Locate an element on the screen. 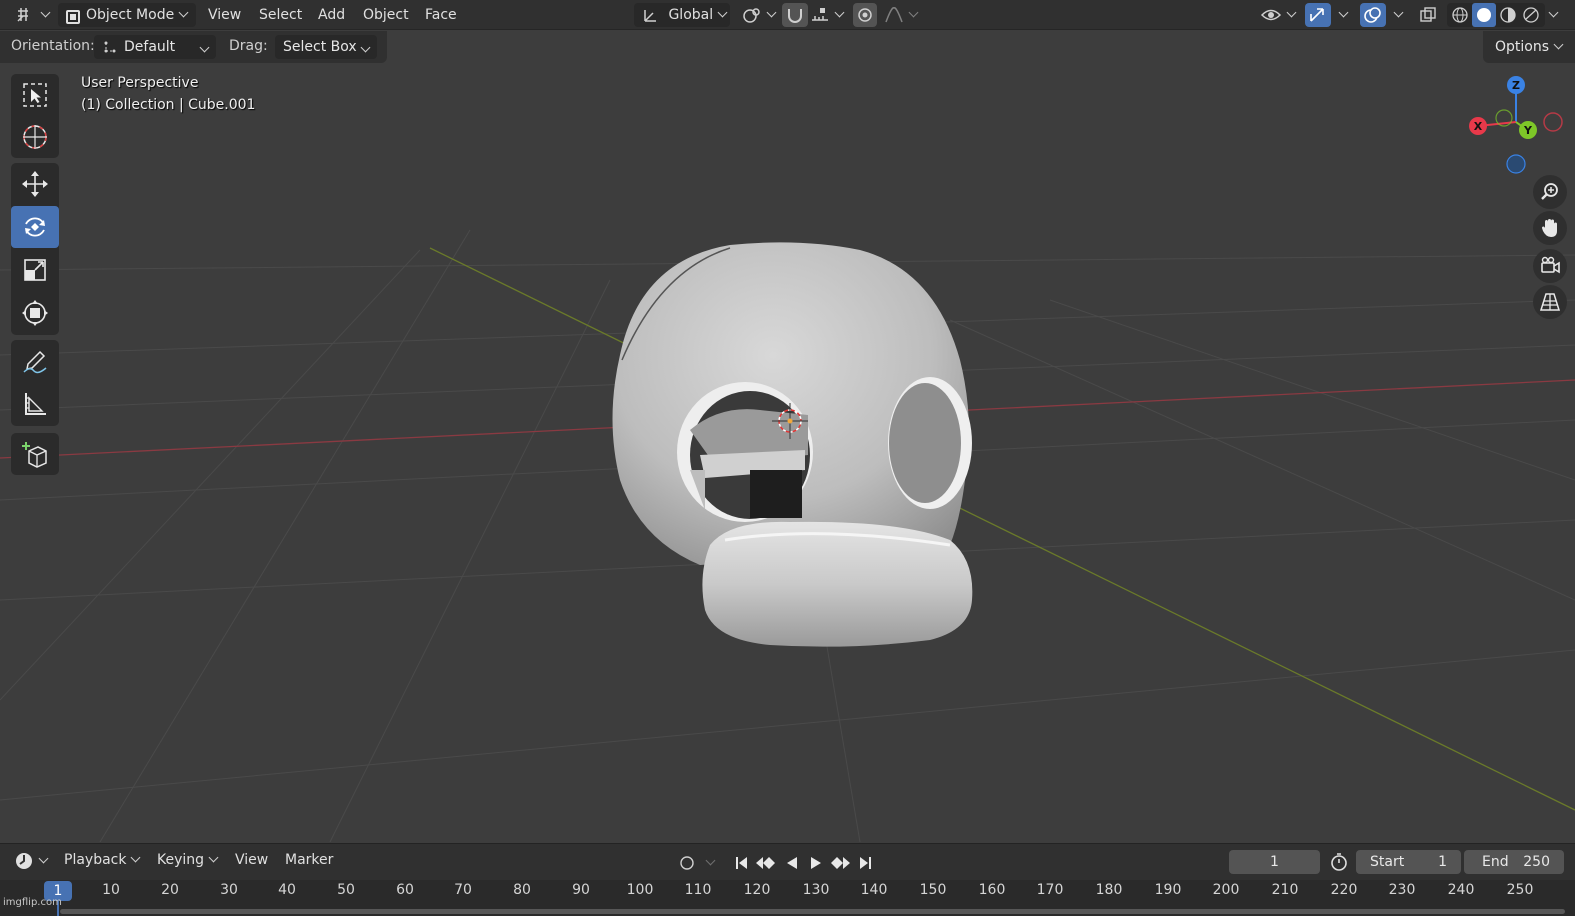  add-cube-icon is located at coordinates (34, 455).